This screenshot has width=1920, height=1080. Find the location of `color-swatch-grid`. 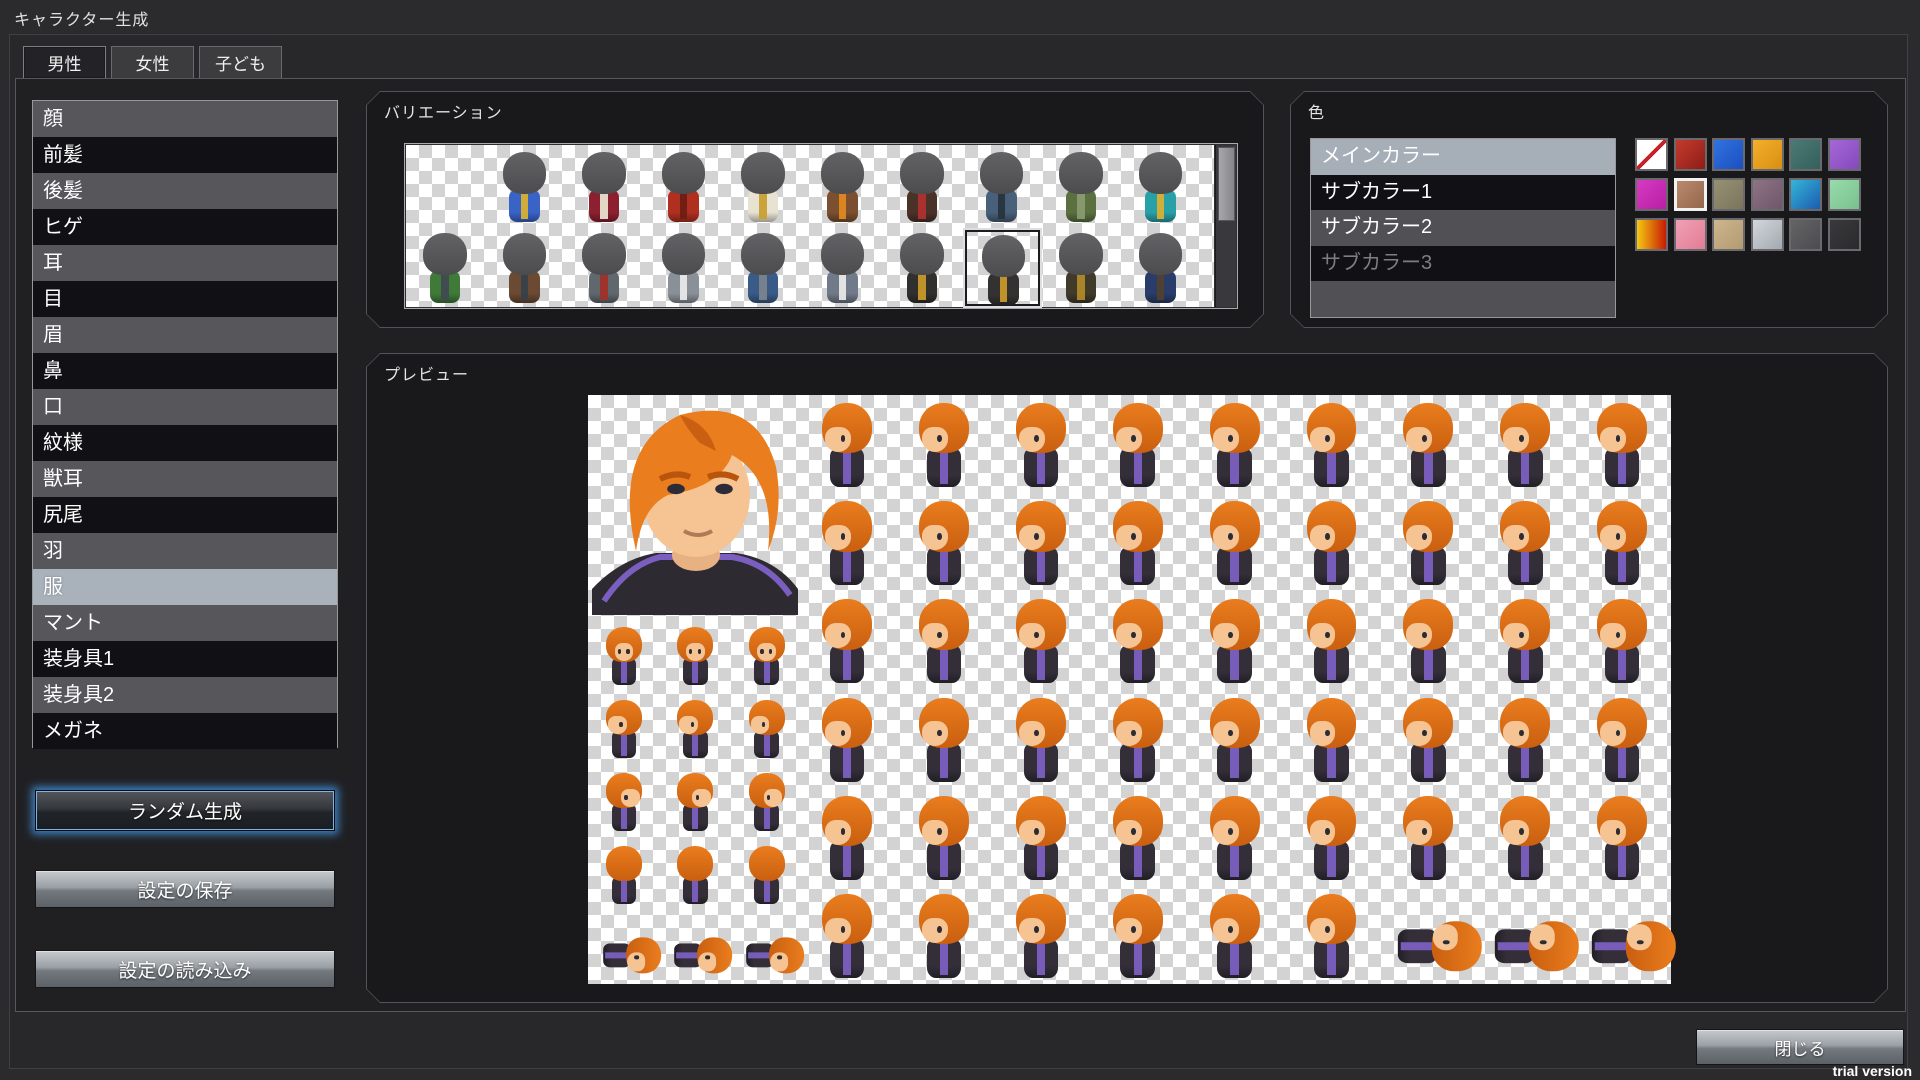

color-swatch-grid is located at coordinates (1751, 197).